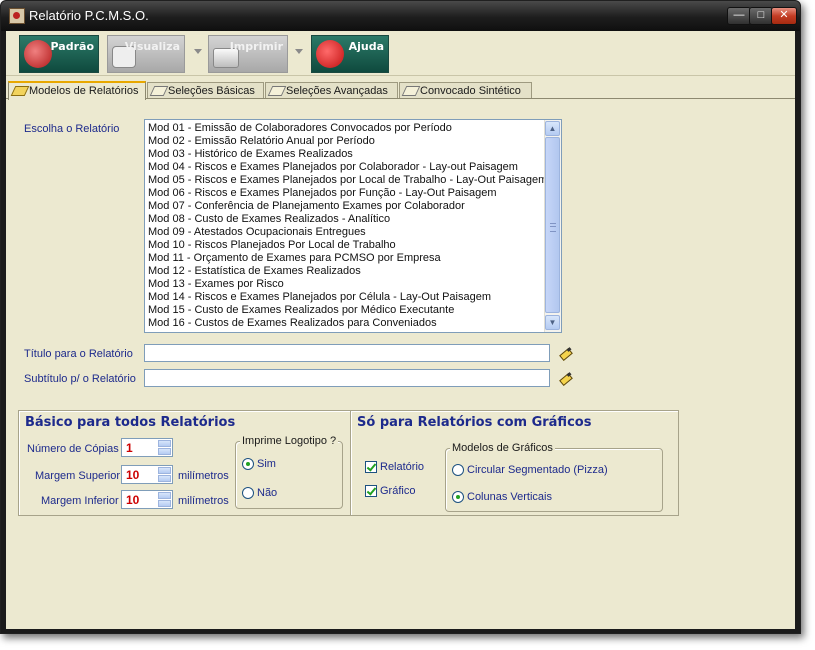 The width and height of the screenshot is (815, 650). I want to click on title-bar: Relatório P.C.M.S.O. — □ ✕, so click(400, 16).